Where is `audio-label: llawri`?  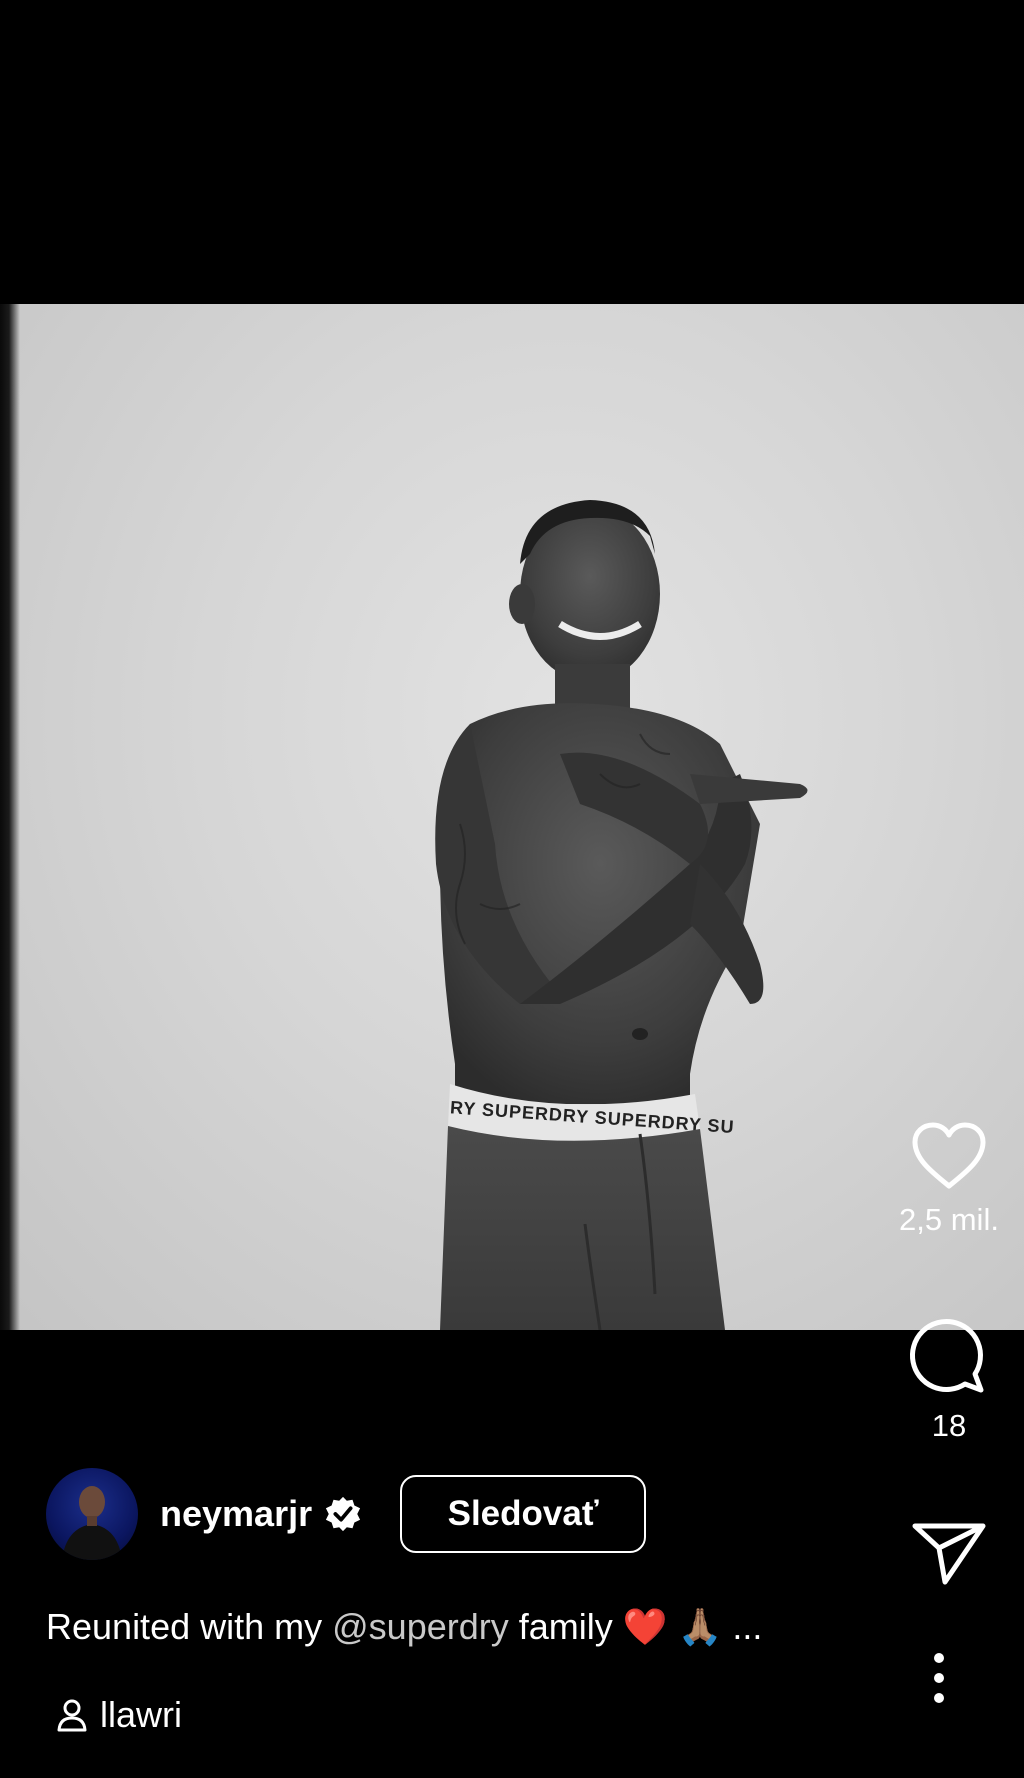
audio-label: llawri is located at coordinates (141, 1714).